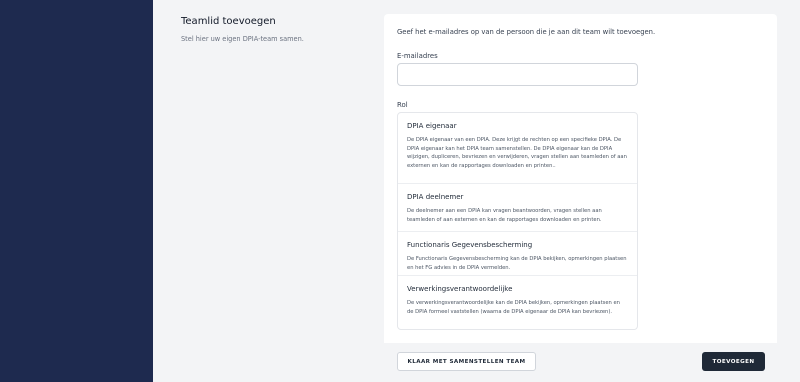 Image resolution: width=800 pixels, height=382 pixels. Describe the element at coordinates (417, 56) in the screenshot. I see `email-label: E-mailadres` at that location.